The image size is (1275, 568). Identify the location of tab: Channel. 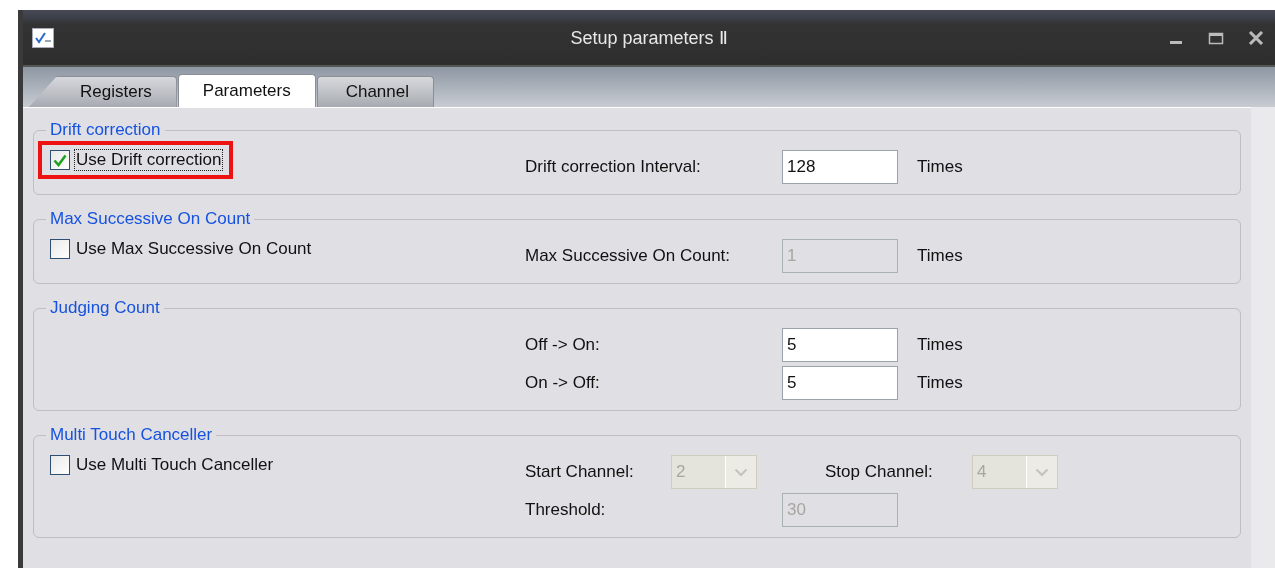
(375, 91).